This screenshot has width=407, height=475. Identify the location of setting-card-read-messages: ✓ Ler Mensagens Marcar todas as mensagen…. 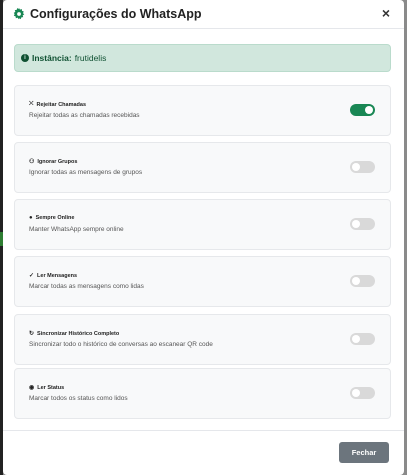
(202, 281).